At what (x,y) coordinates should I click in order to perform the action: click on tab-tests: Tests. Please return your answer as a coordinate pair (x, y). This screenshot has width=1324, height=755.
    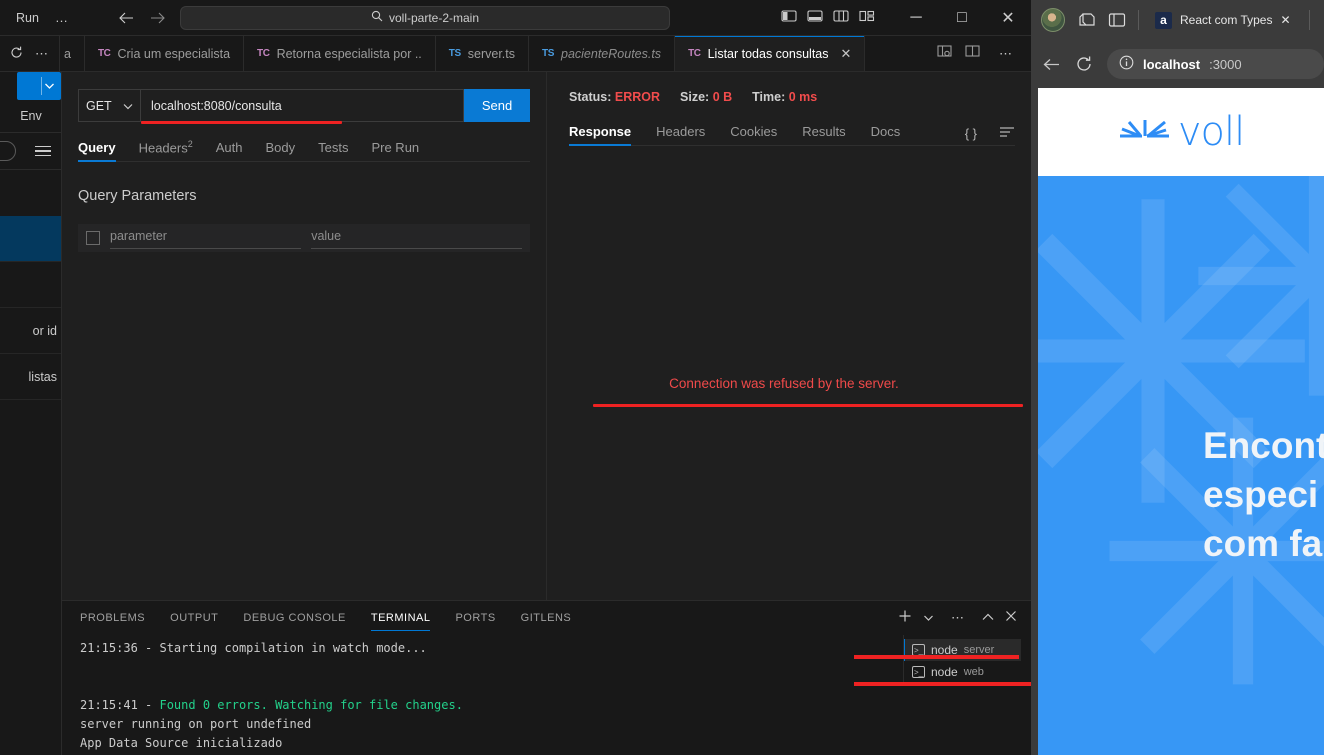
    Looking at the image, I should click on (333, 150).